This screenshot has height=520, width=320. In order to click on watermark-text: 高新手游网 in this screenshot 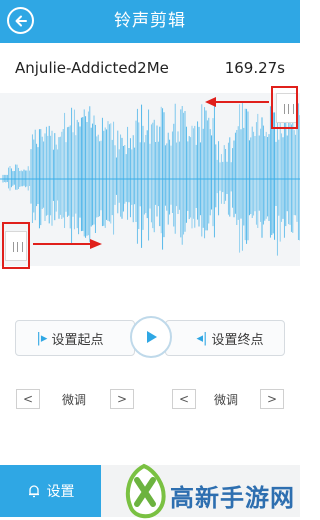, I will do `click(232, 498)`.